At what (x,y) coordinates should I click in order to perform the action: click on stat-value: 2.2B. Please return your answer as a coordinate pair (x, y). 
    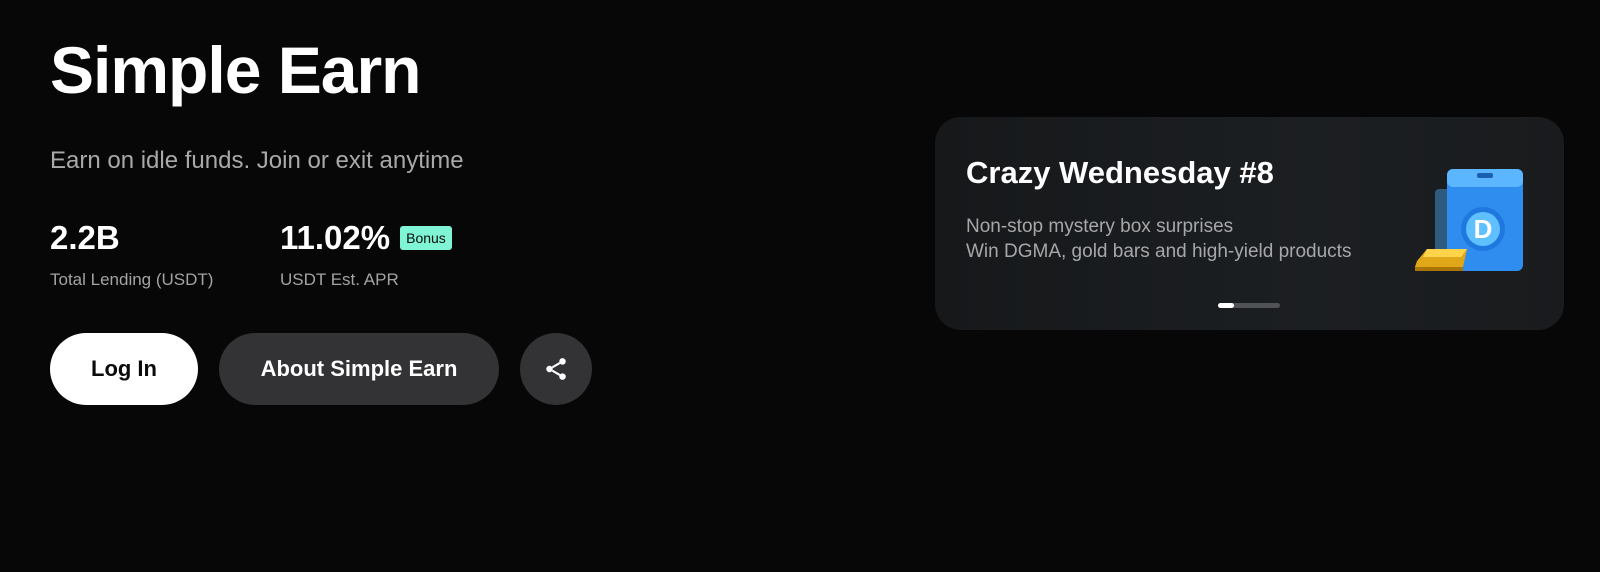
    Looking at the image, I should click on (85, 237).